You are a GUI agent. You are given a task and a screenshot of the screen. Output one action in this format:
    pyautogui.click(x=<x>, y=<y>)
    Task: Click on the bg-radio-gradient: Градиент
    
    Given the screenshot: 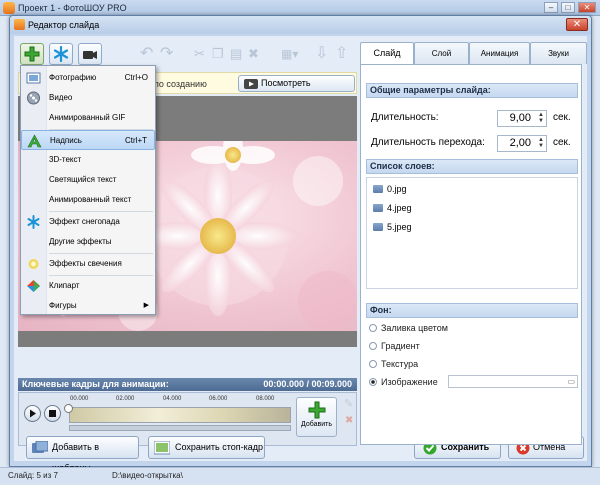 What is the action you would take?
    pyautogui.click(x=394, y=346)
    